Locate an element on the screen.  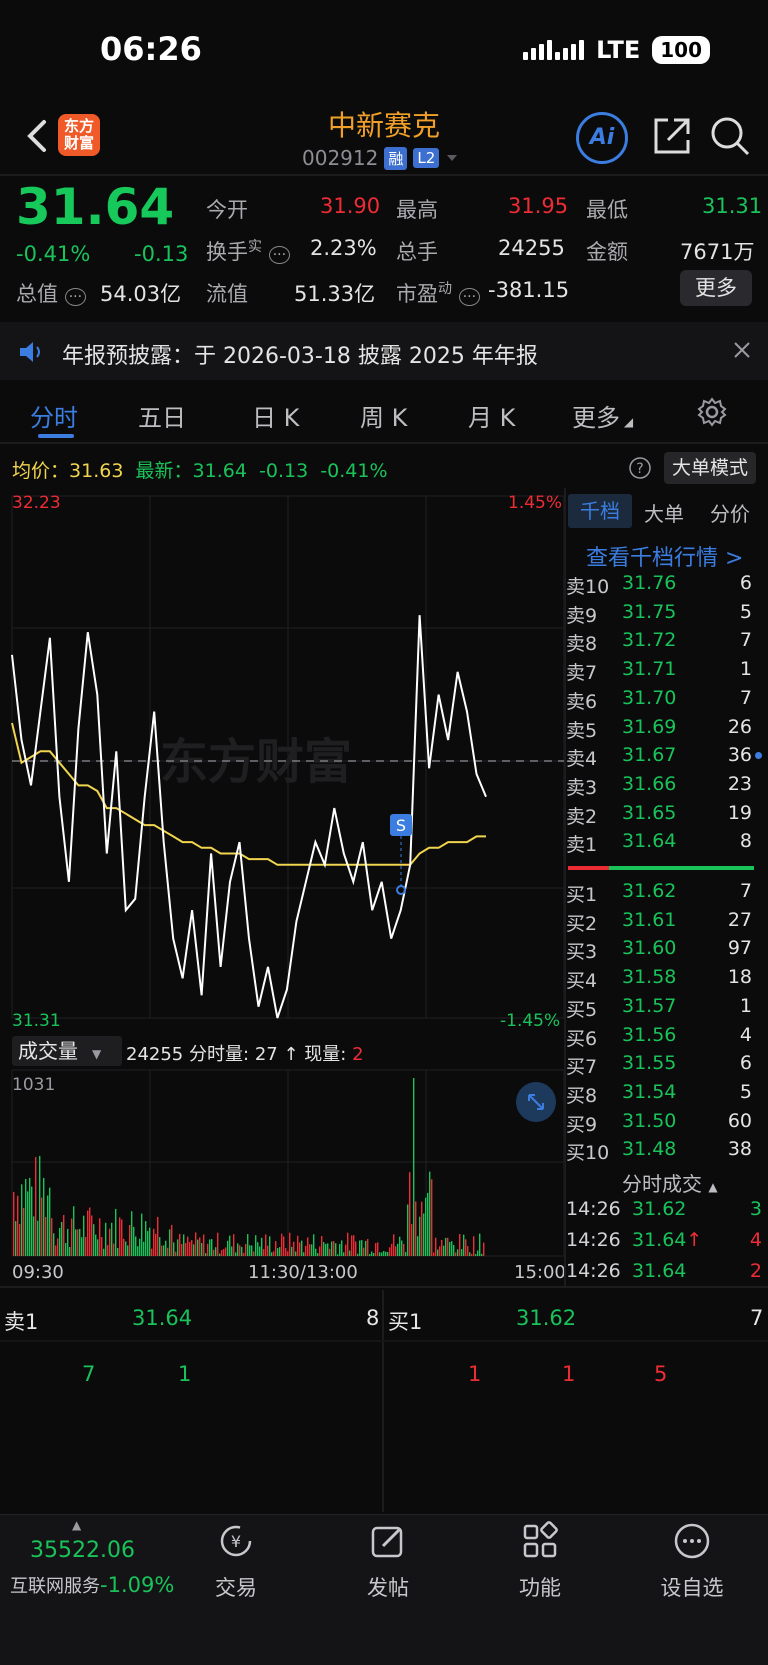
ask-row: 卖8 31.72 7 is located at coordinates (659, 643).